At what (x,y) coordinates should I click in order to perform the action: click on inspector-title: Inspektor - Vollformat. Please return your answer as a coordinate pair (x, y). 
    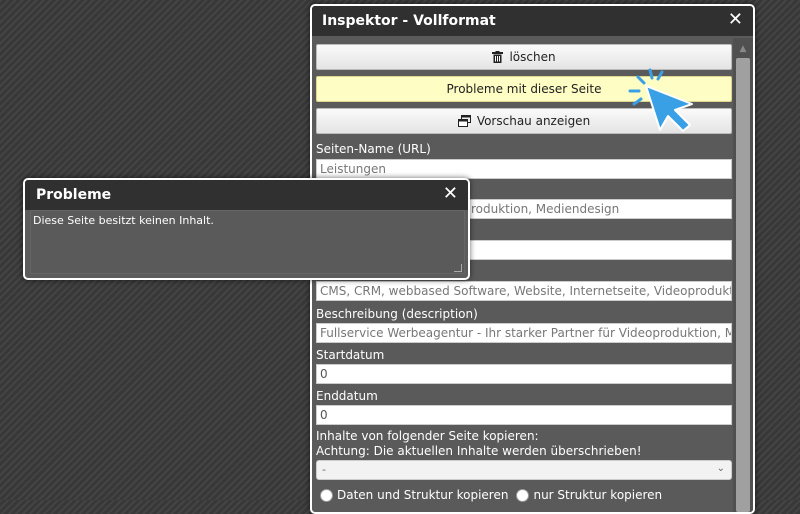
    Looking at the image, I should click on (409, 21).